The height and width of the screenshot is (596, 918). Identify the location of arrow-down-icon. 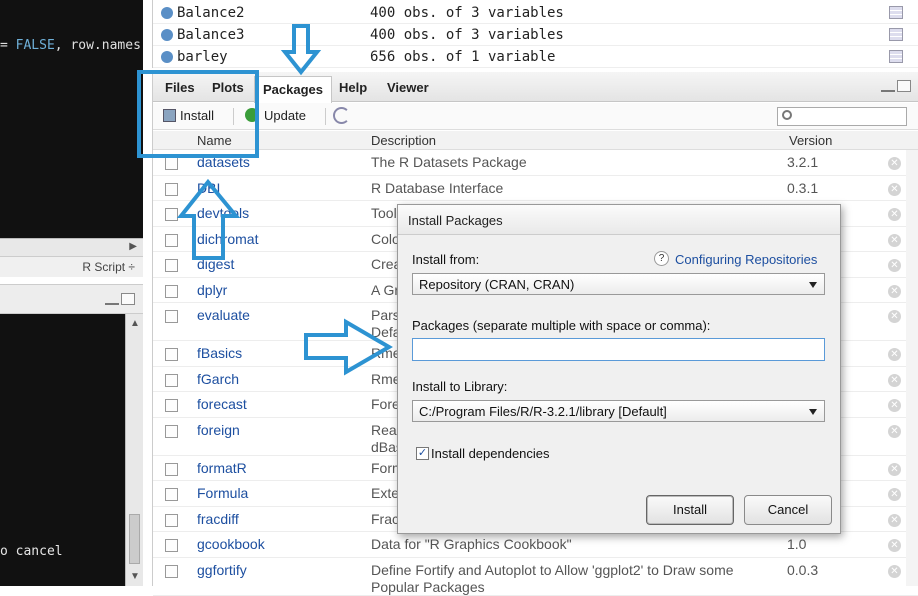
(301, 50).